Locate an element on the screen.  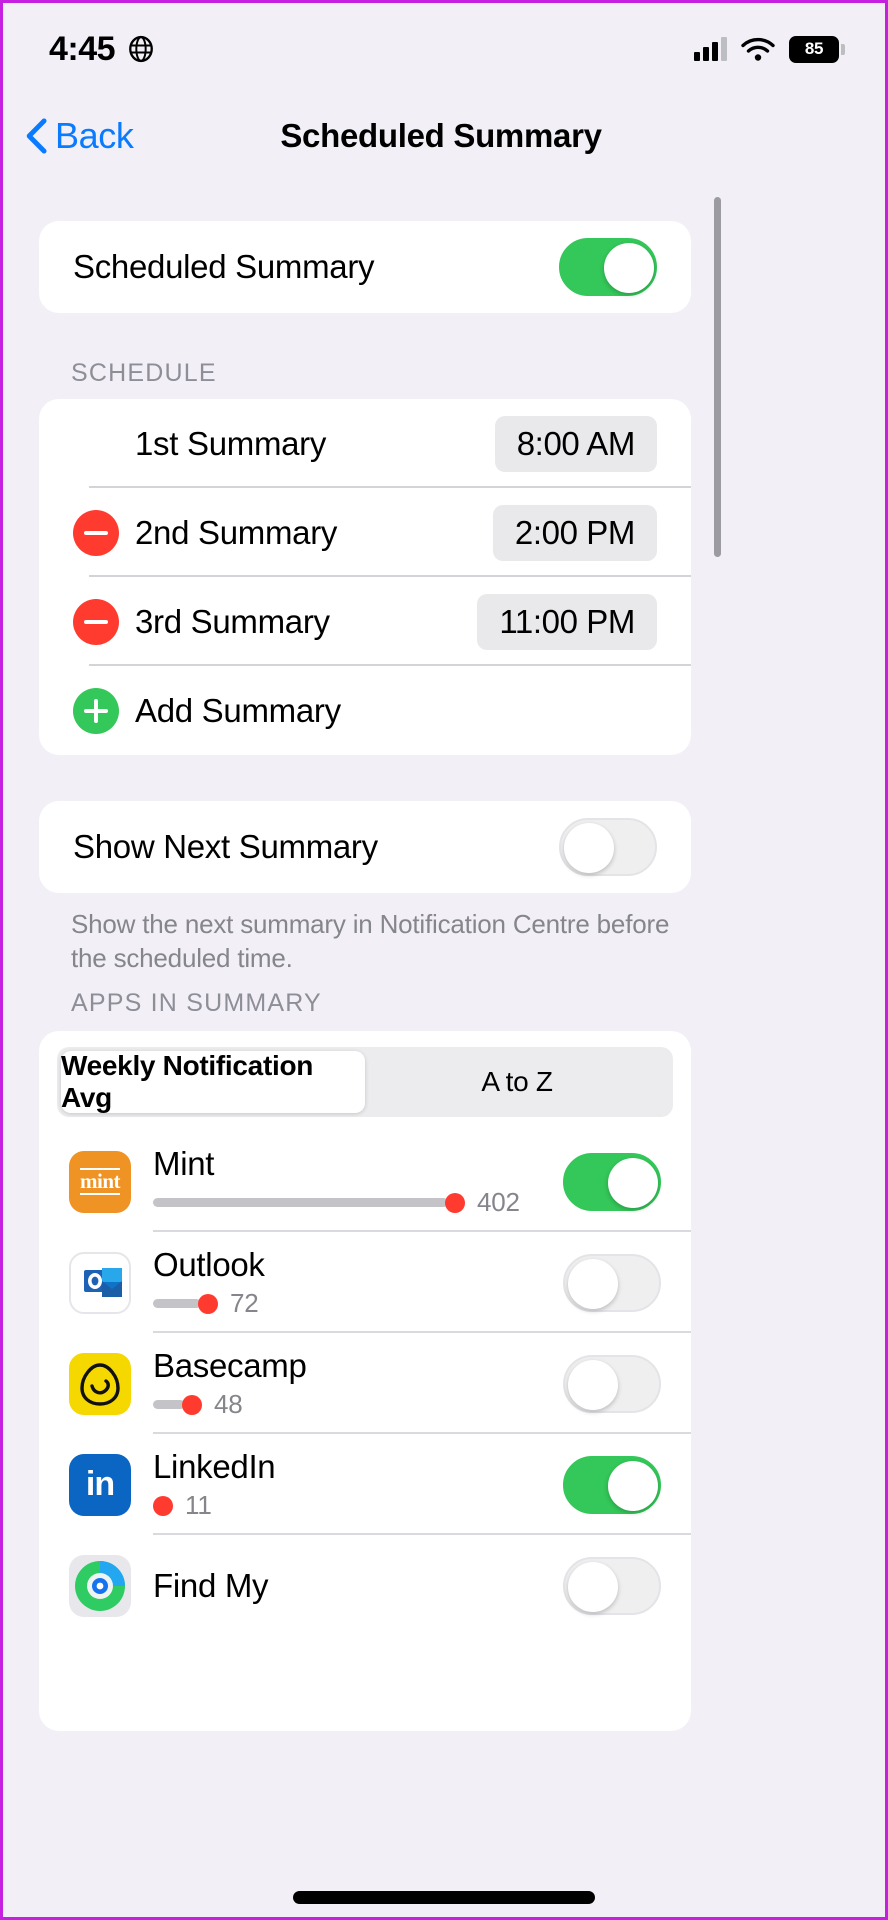
show-next-summary-toggle is located at coordinates (608, 847).